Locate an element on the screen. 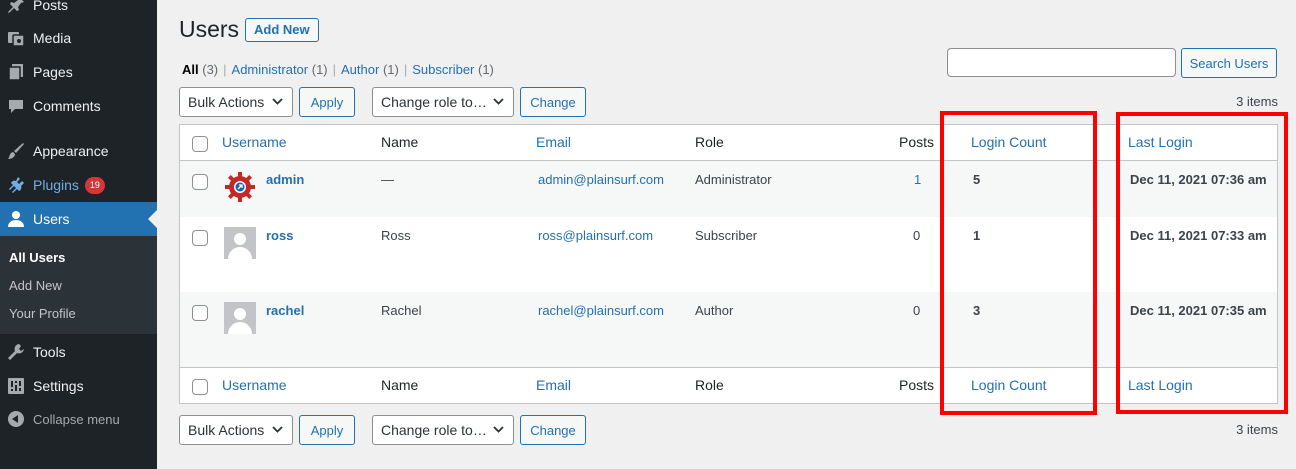  user-email-link: rachel@plainsurf.com is located at coordinates (601, 310).